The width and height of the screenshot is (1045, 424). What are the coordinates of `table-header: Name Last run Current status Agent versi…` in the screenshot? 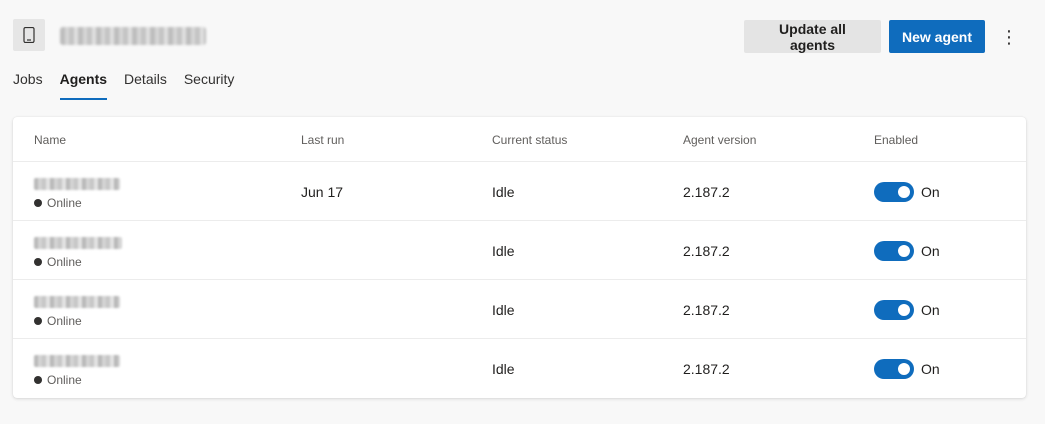 It's located at (519, 139).